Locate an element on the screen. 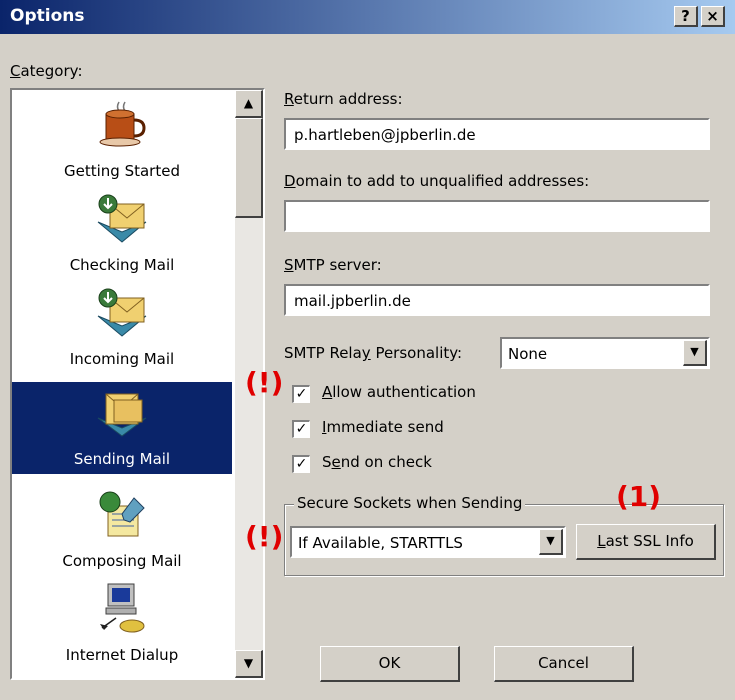 This screenshot has height=700, width=735. annotation-ssl: (!) is located at coordinates (264, 536).